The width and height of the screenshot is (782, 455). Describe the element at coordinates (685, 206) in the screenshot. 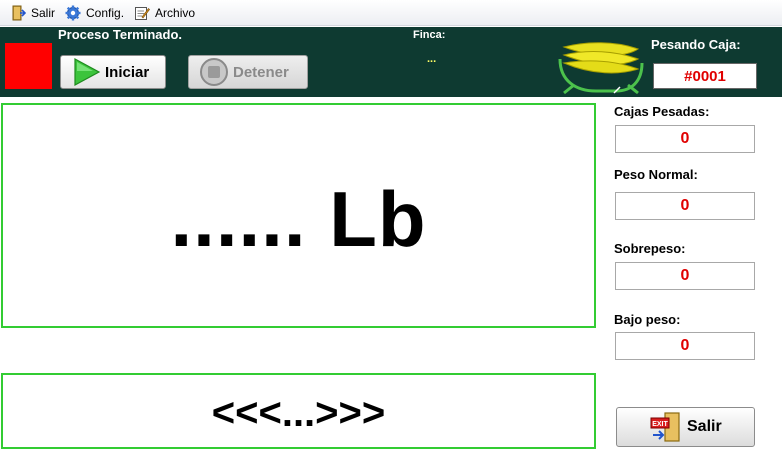

I see `normal-weight-value: 0` at that location.